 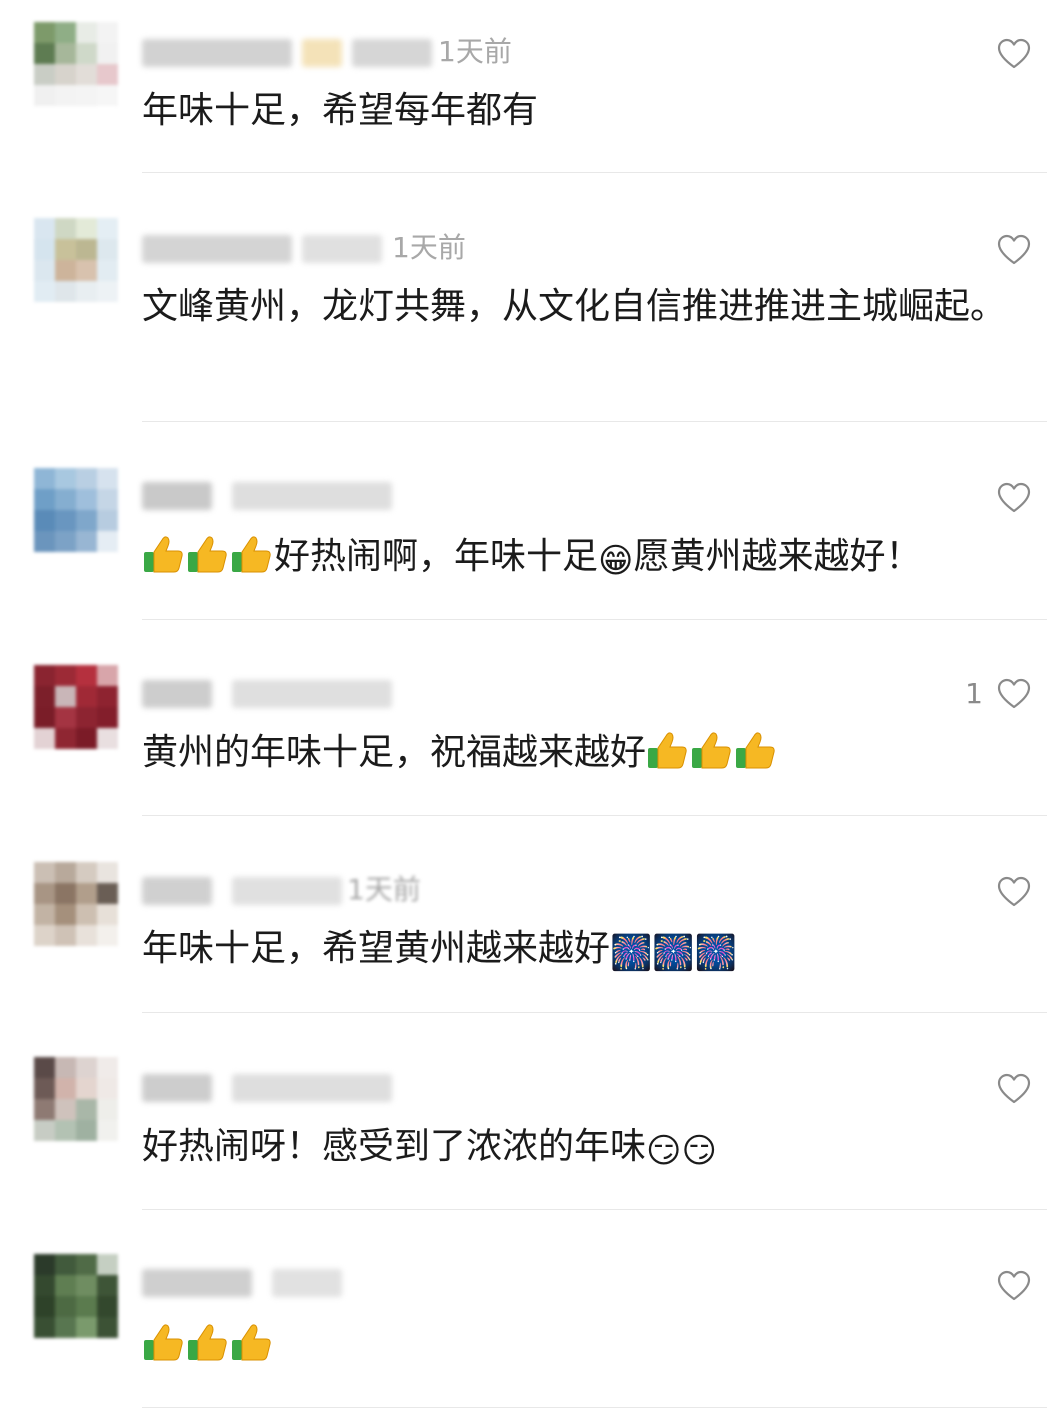 What do you see at coordinates (974, 693) in the screenshot?
I see `like-count: 1` at bounding box center [974, 693].